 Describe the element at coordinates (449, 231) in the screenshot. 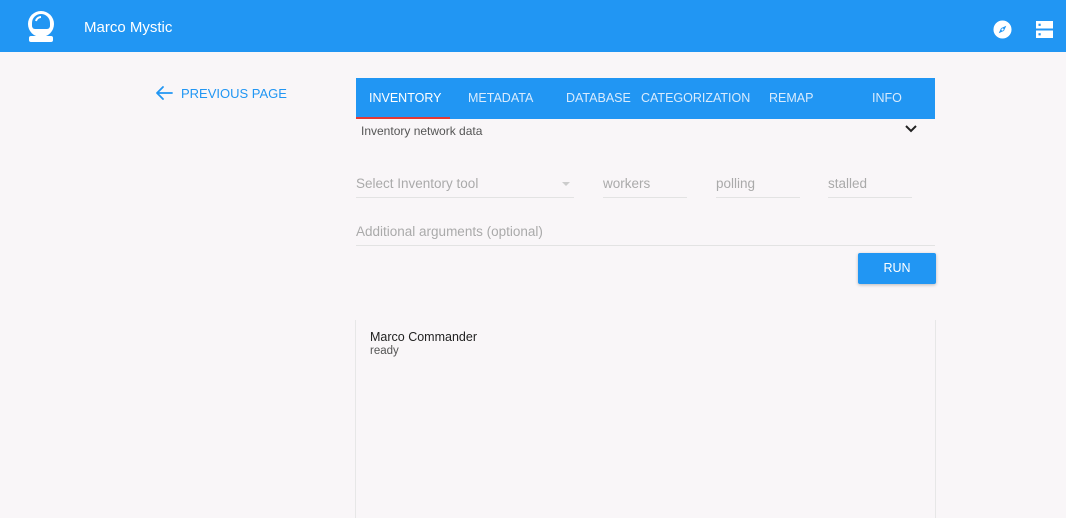

I see `additional-arguments-placeholder: Additional arguments (optional)` at that location.